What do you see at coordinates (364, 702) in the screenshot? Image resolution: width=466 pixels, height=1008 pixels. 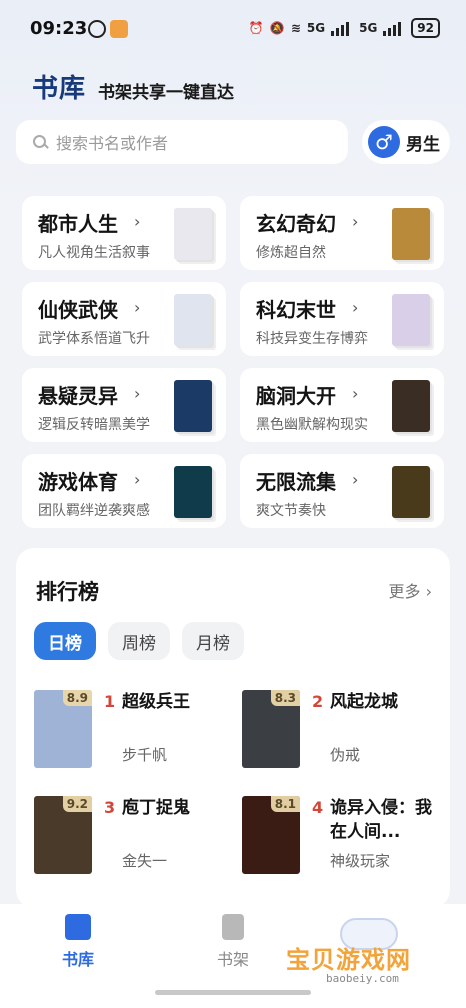 I see `book-title: 风起龙城` at bounding box center [364, 702].